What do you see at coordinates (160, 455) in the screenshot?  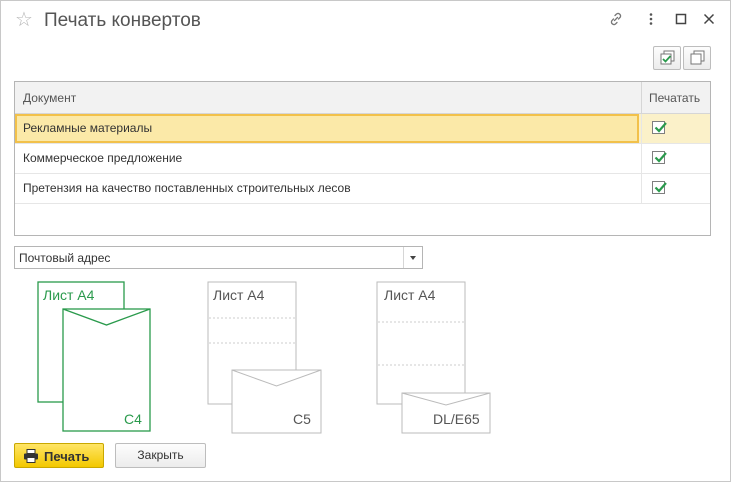 I see `close-button: Закрыть` at bounding box center [160, 455].